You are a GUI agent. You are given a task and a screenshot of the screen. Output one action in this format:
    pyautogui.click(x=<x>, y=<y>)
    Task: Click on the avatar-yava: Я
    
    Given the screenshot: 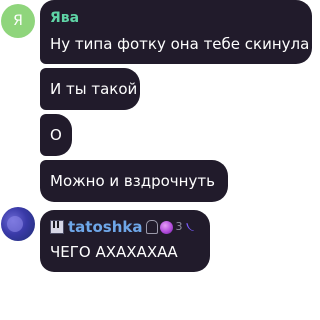 What is the action you would take?
    pyautogui.click(x=18, y=21)
    